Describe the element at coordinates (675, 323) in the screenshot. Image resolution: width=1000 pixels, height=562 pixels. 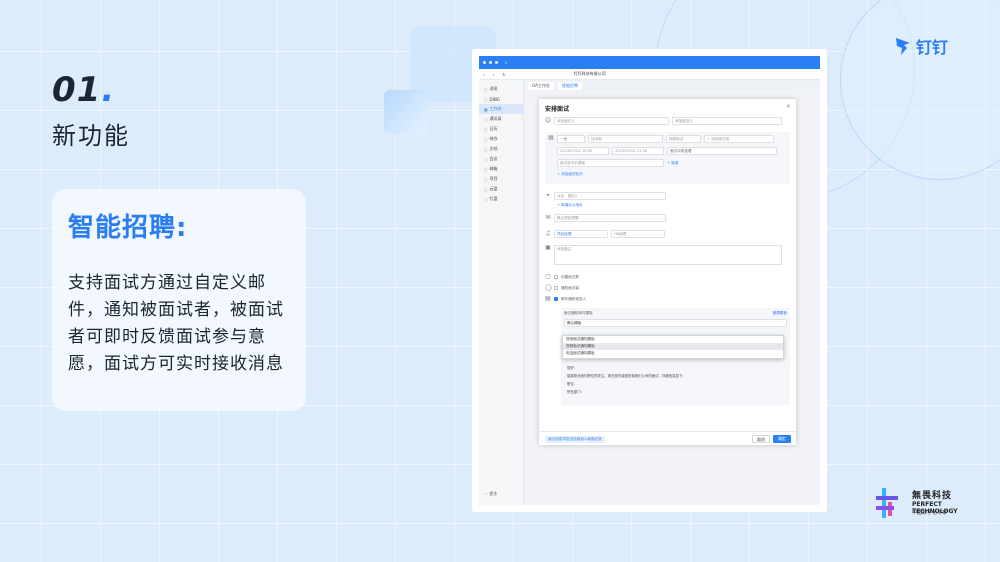
I see `mail-template-select: 默认模板` at that location.